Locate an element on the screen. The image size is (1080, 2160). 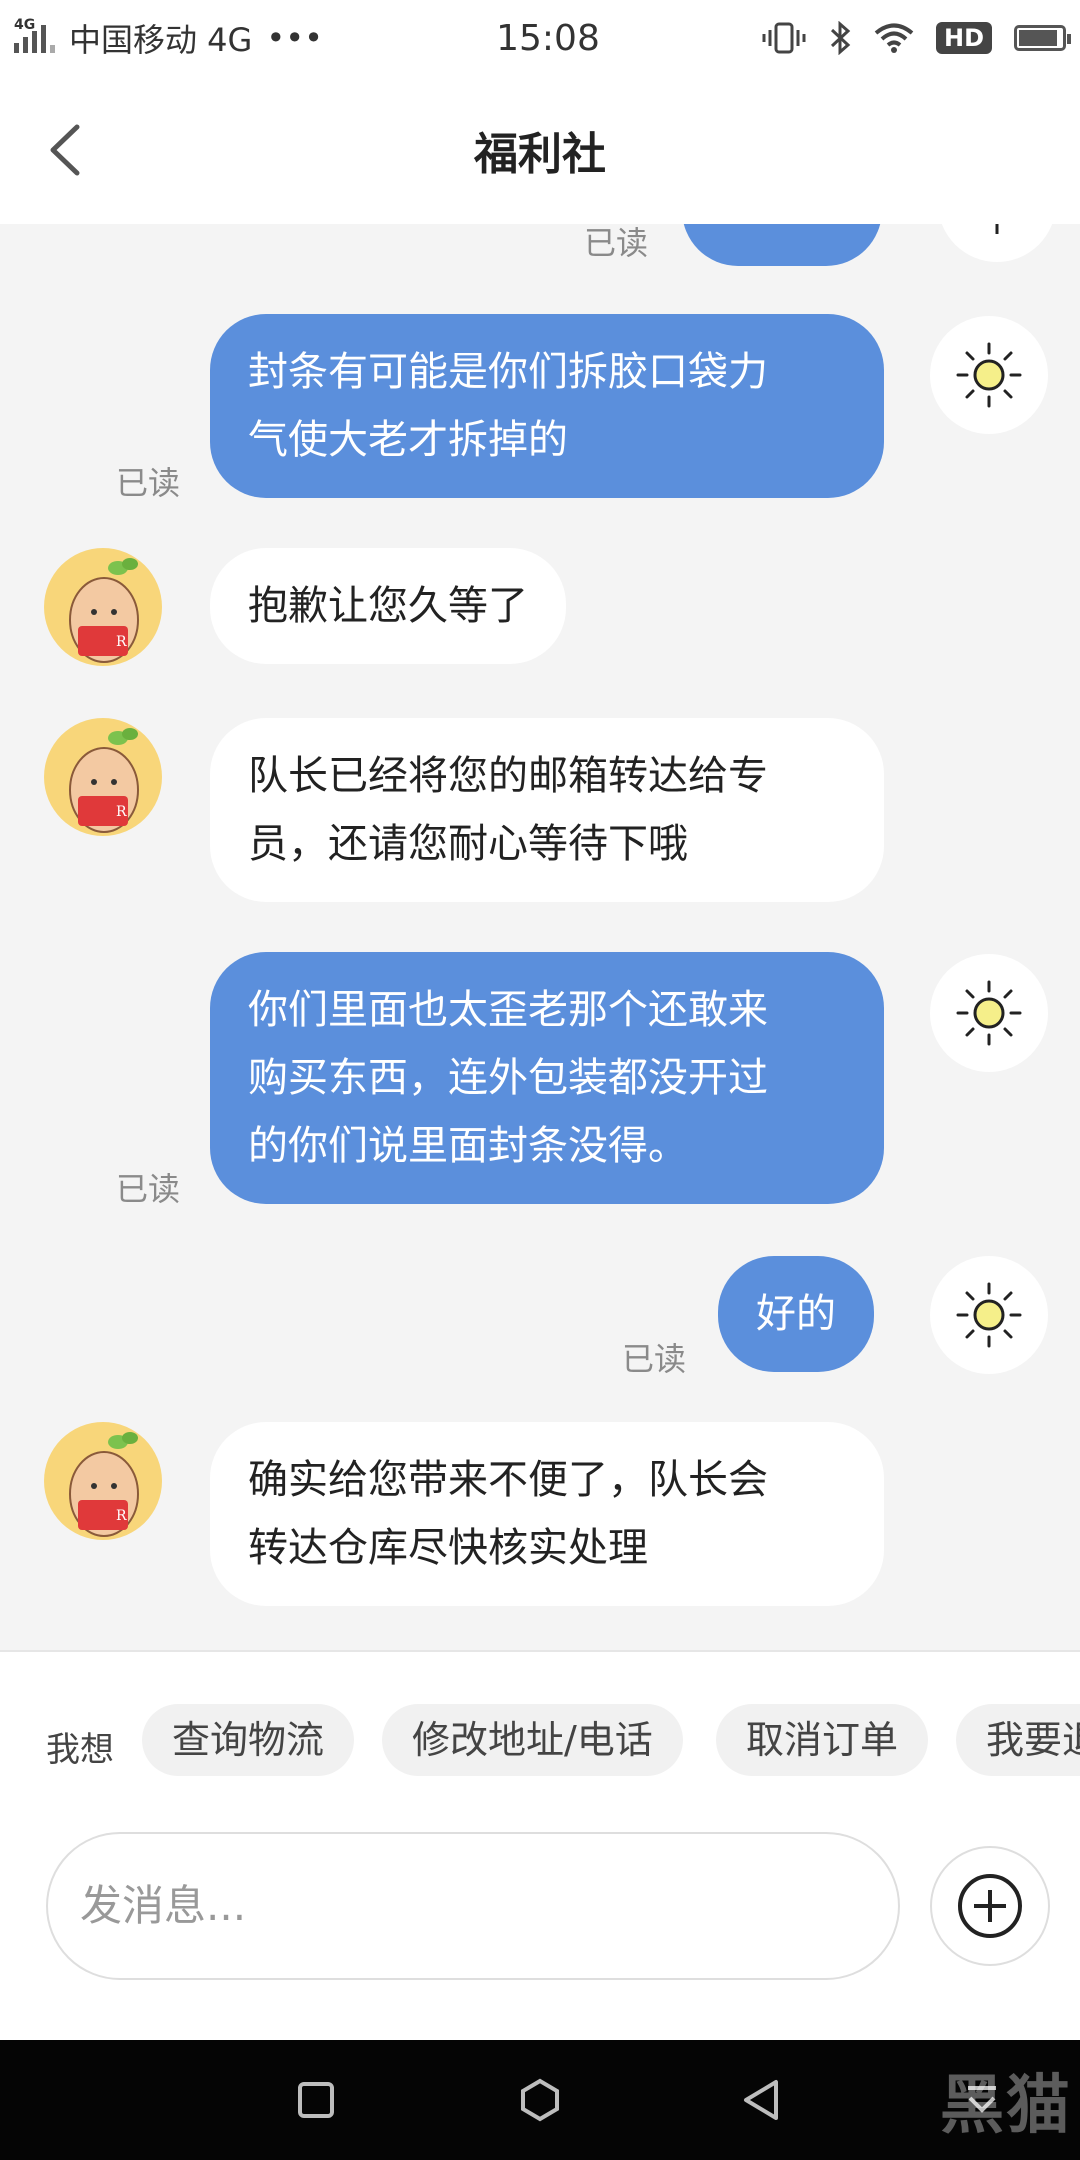
plus-circle-icon is located at coordinates (990, 1906).